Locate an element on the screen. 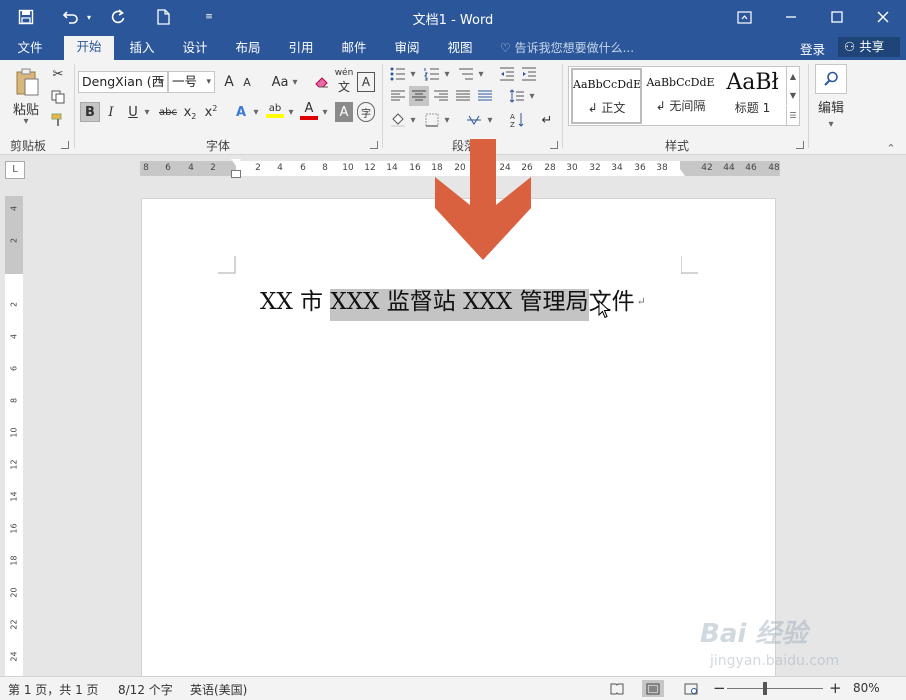 The height and width of the screenshot is (700, 906). paste-dropdown-icon: ▾ is located at coordinates (26, 121).